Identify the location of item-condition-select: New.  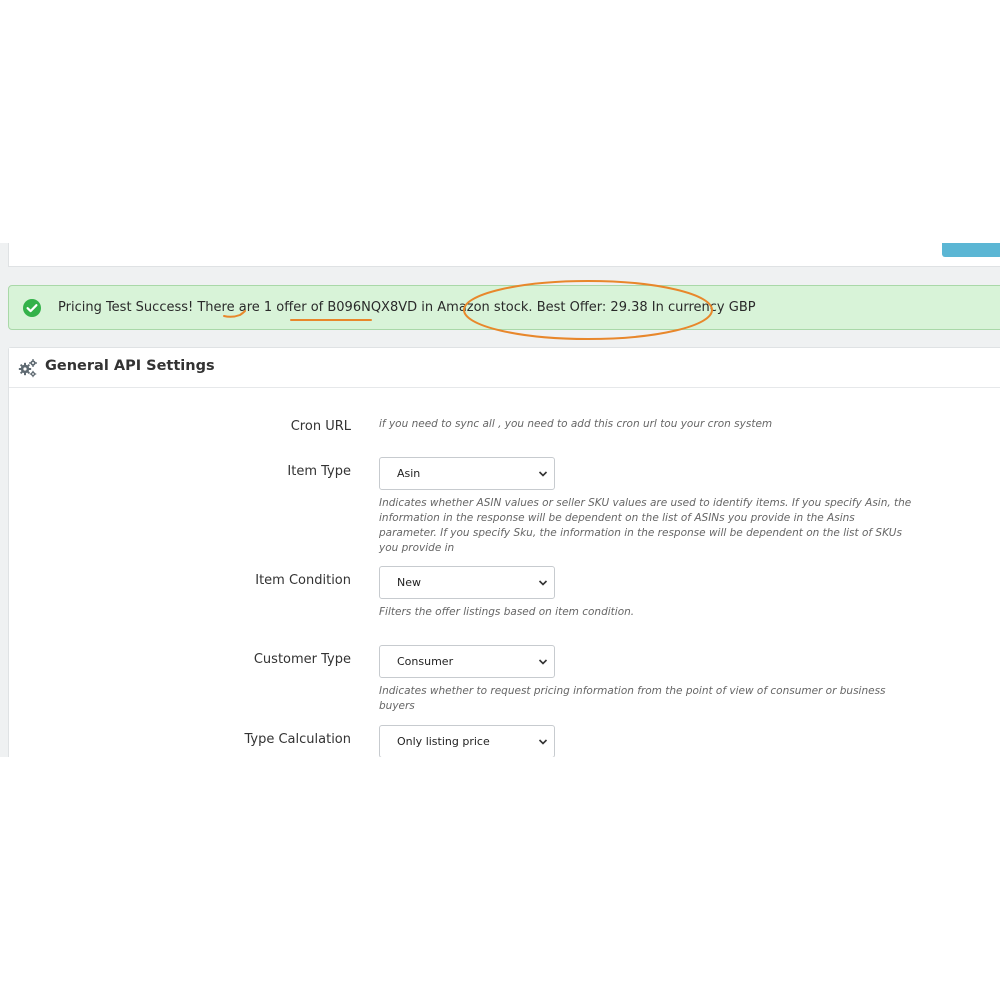
(467, 582).